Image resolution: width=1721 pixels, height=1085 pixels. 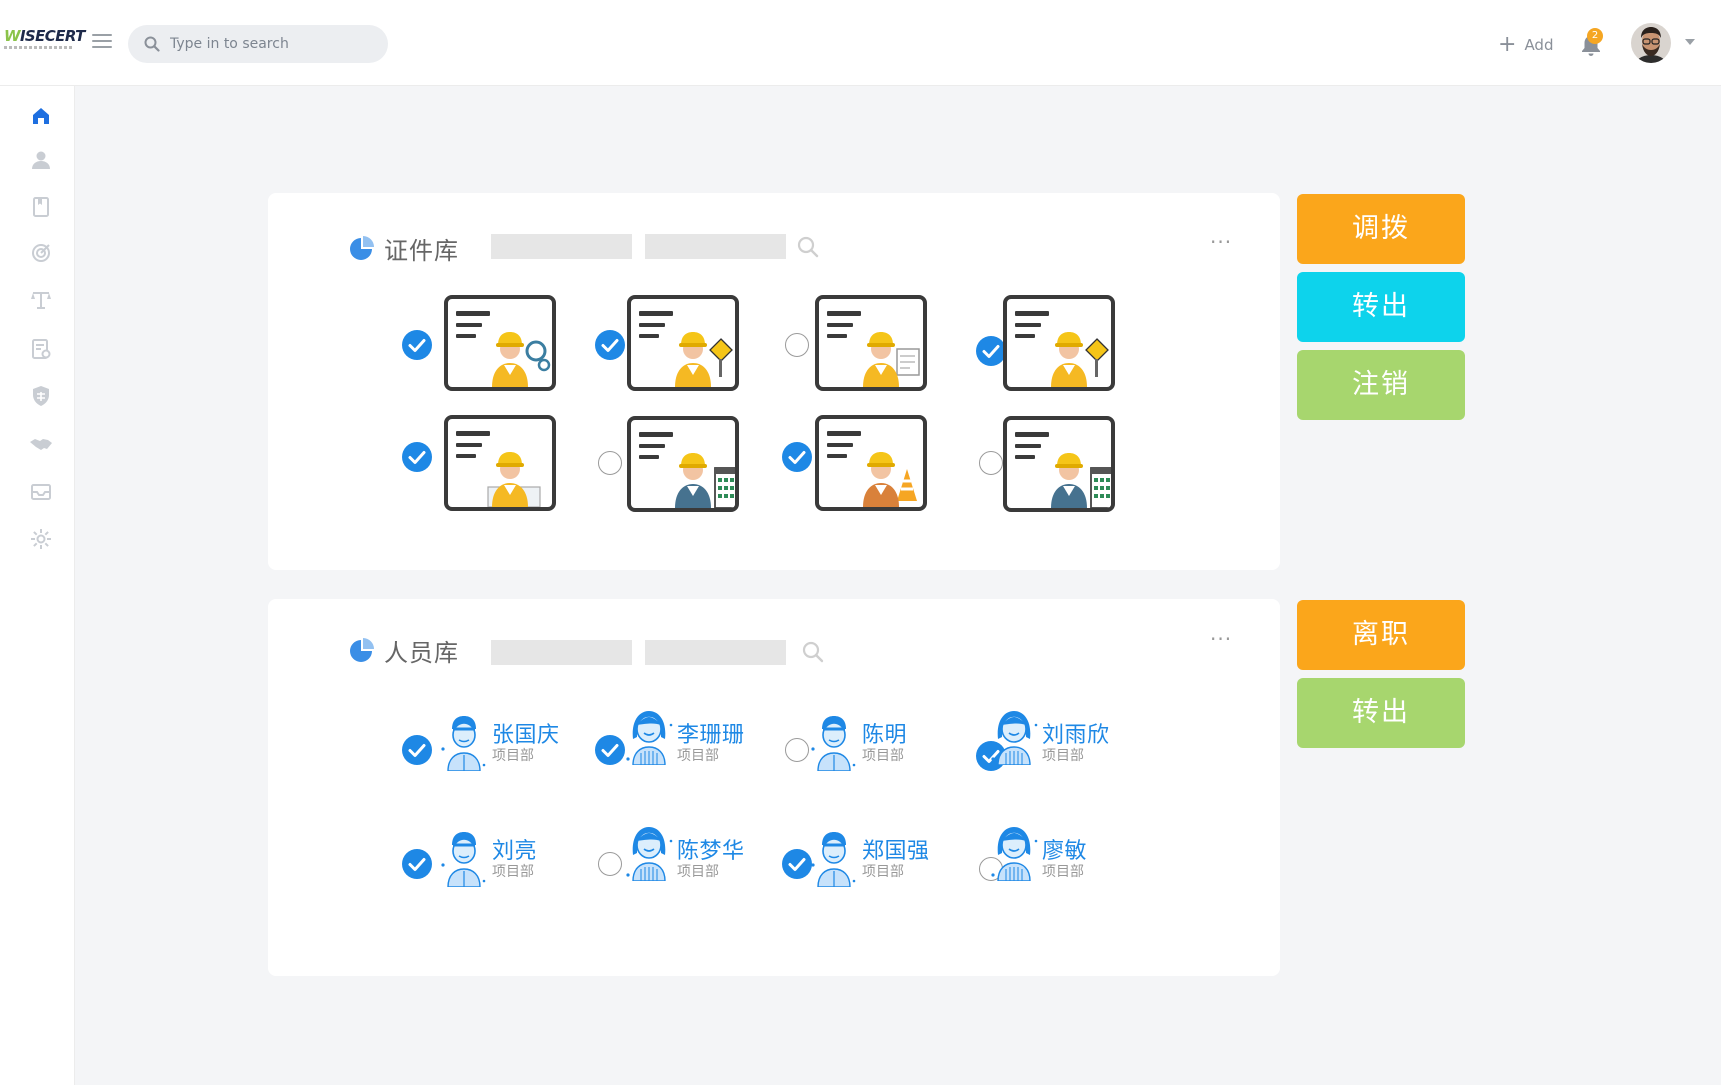 I want to click on staff-member: 李珊珊 项目部, so click(x=710, y=741).